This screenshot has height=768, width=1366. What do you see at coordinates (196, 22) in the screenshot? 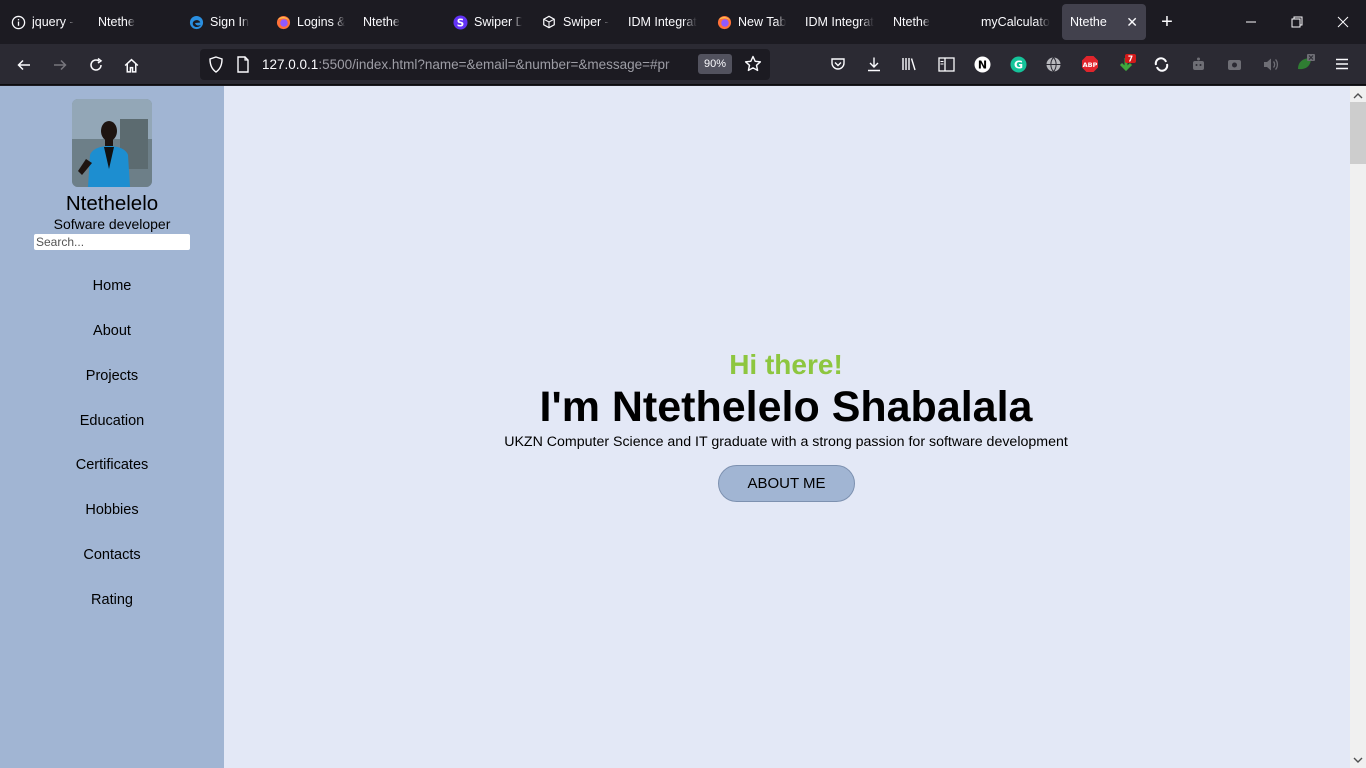
I see `edge-icon` at bounding box center [196, 22].